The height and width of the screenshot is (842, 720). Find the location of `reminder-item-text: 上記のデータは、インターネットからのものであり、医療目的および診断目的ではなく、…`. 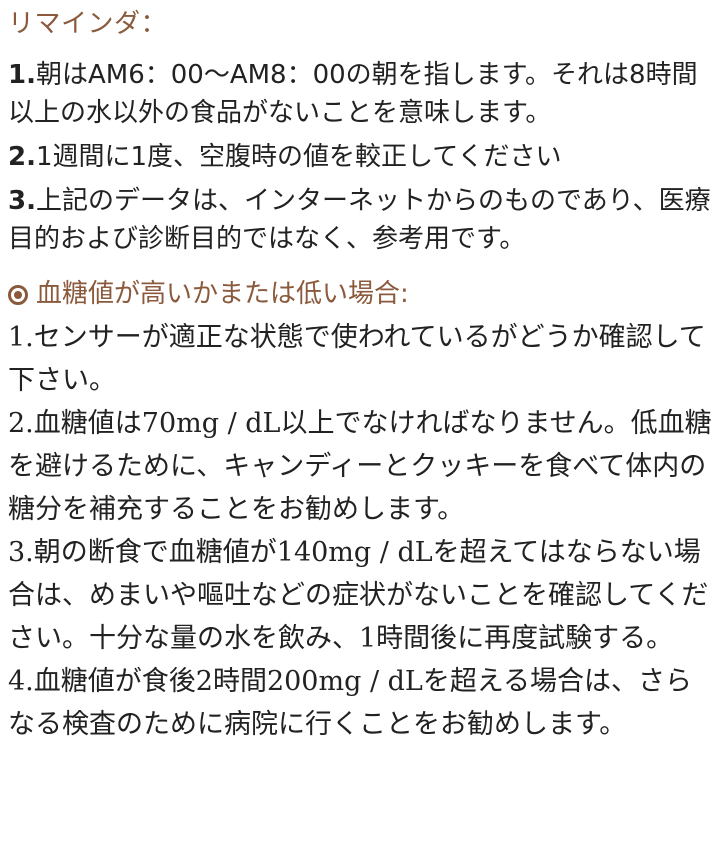

reminder-item-text: 上記のデータは、インターネットからのものであり、医療目的および診断目的ではなく、… is located at coordinates (359, 220).